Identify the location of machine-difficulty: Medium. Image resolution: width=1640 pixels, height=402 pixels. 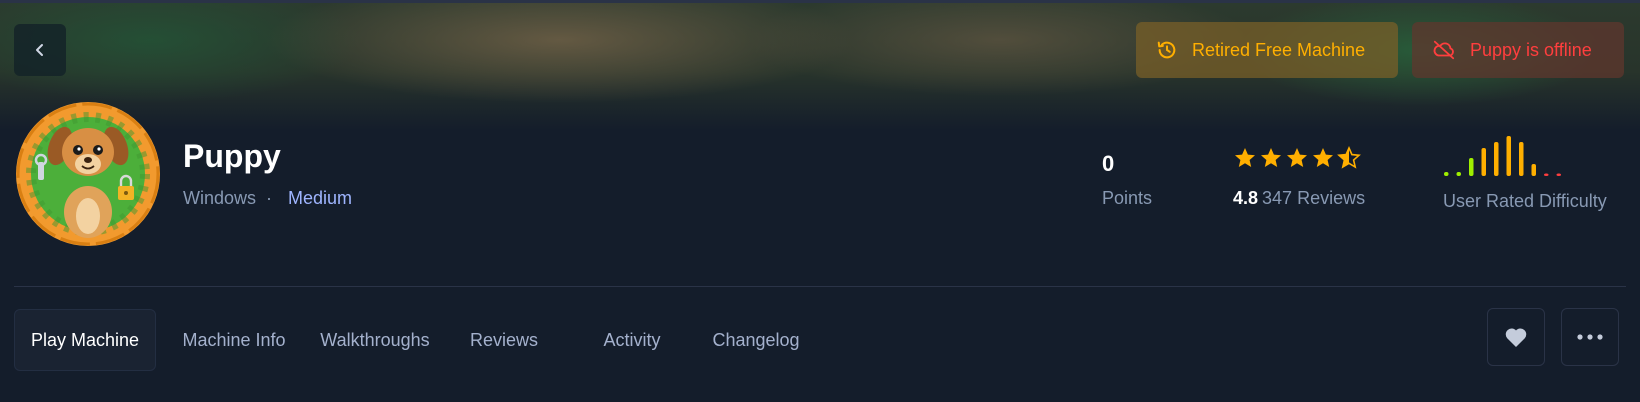
(320, 198).